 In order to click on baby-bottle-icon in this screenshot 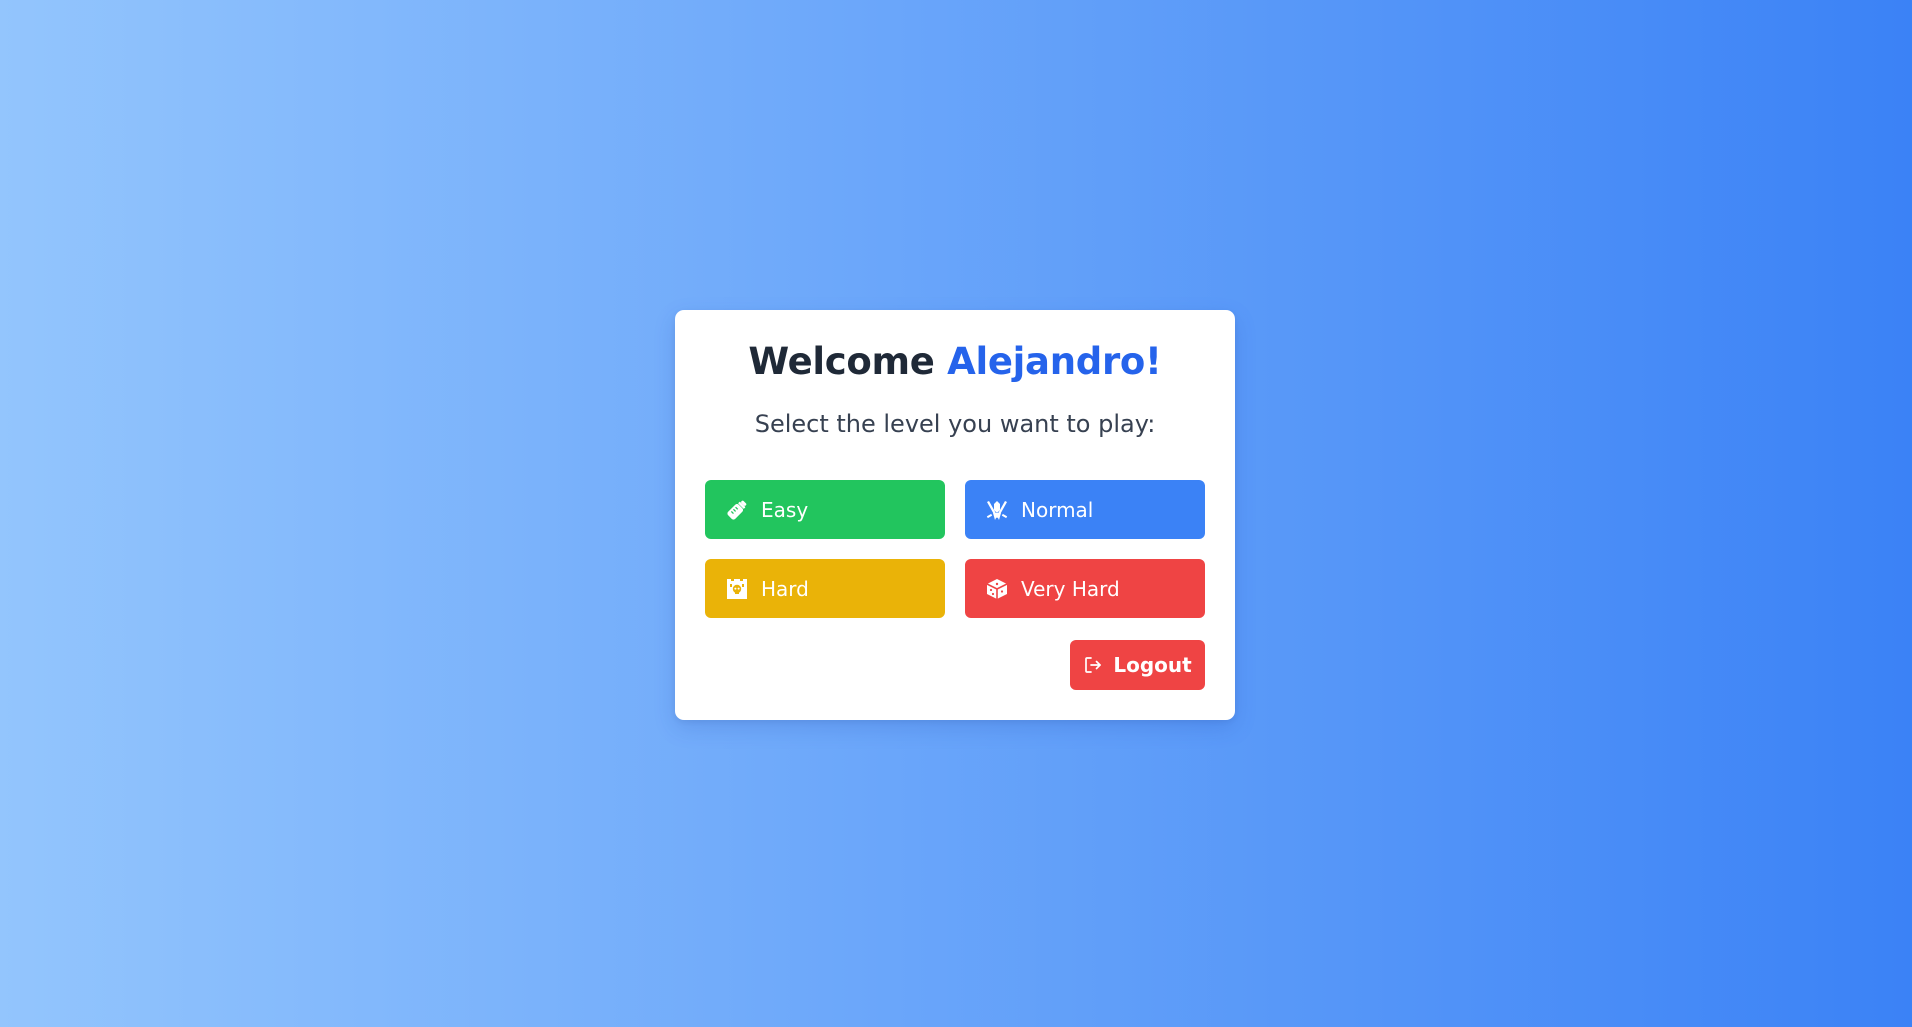, I will do `click(737, 510)`.